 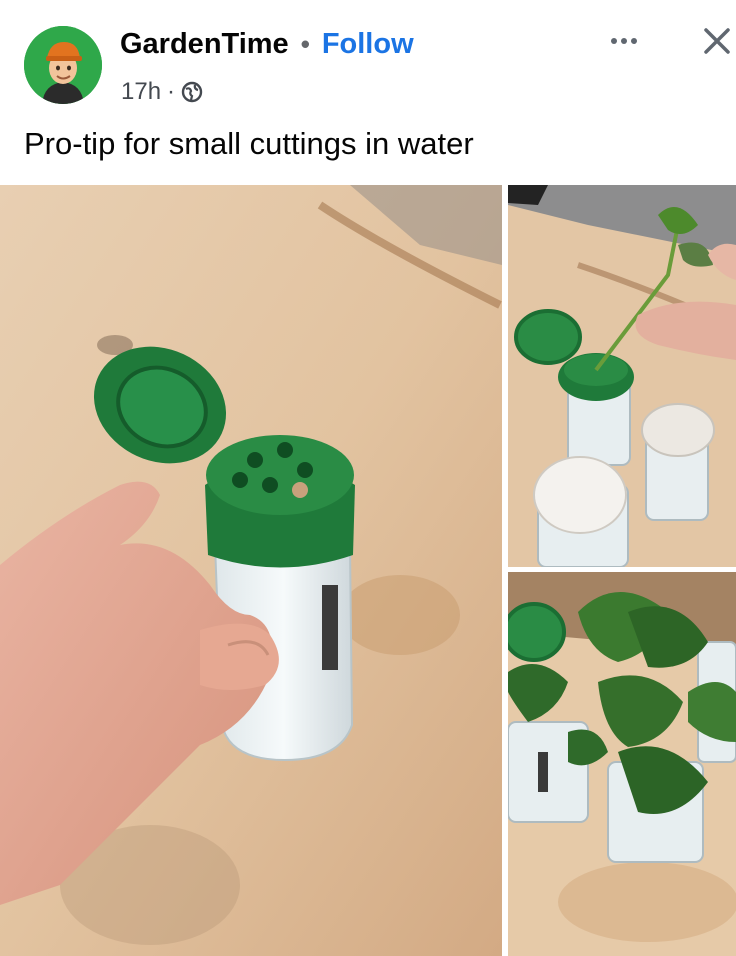 I want to click on avatar, so click(x=63, y=65).